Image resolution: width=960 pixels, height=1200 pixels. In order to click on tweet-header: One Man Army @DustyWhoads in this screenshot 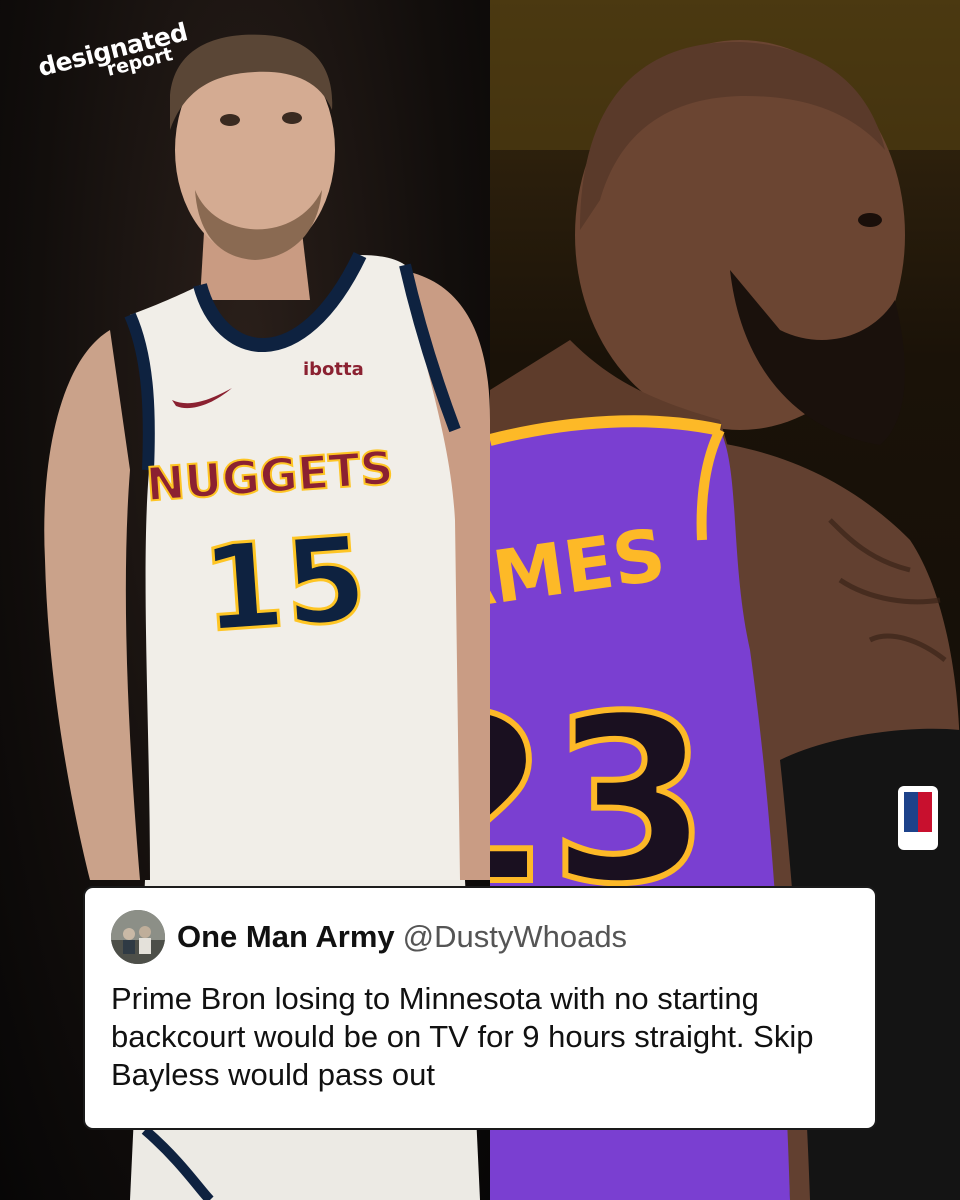, I will do `click(480, 937)`.